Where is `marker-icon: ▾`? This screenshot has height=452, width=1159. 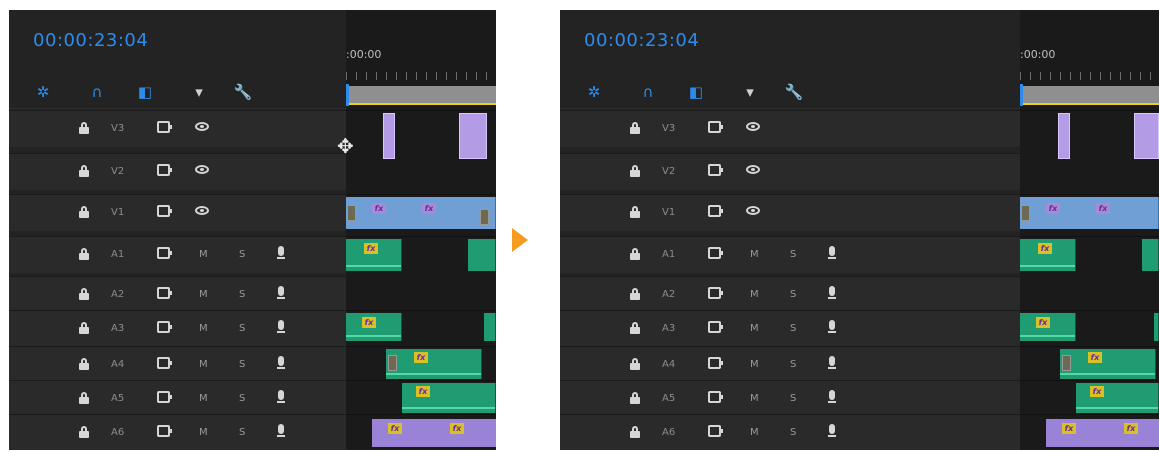 marker-icon: ▾ is located at coordinates (199, 92).